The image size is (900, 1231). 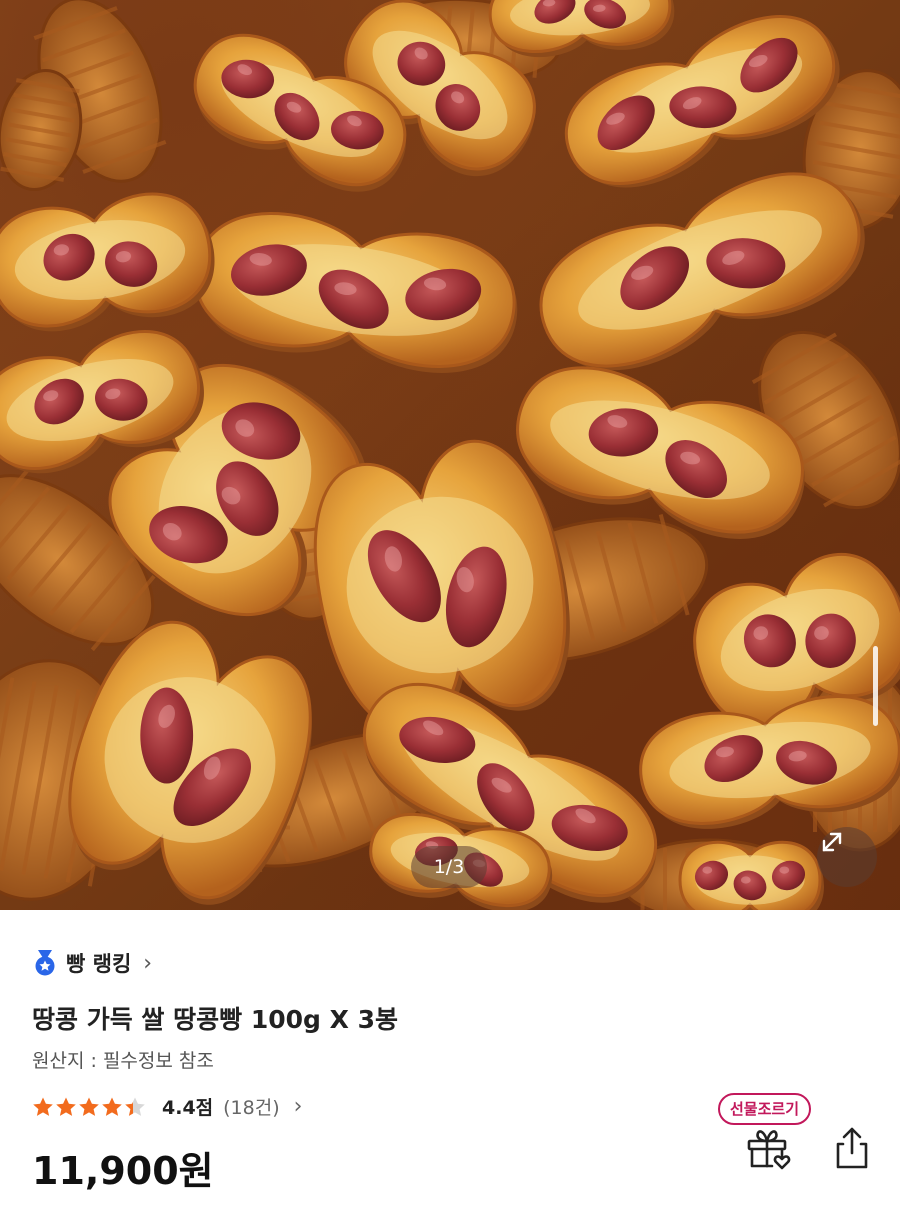 What do you see at coordinates (123, 1171) in the screenshot?
I see `product-price: 11,900원` at bounding box center [123, 1171].